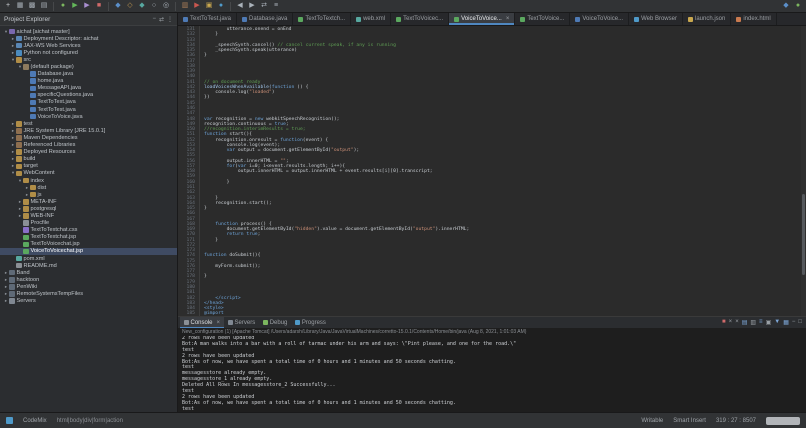 The height and width of the screenshot is (428, 806). I want to click on save-icon: ▦, so click(20, 6).